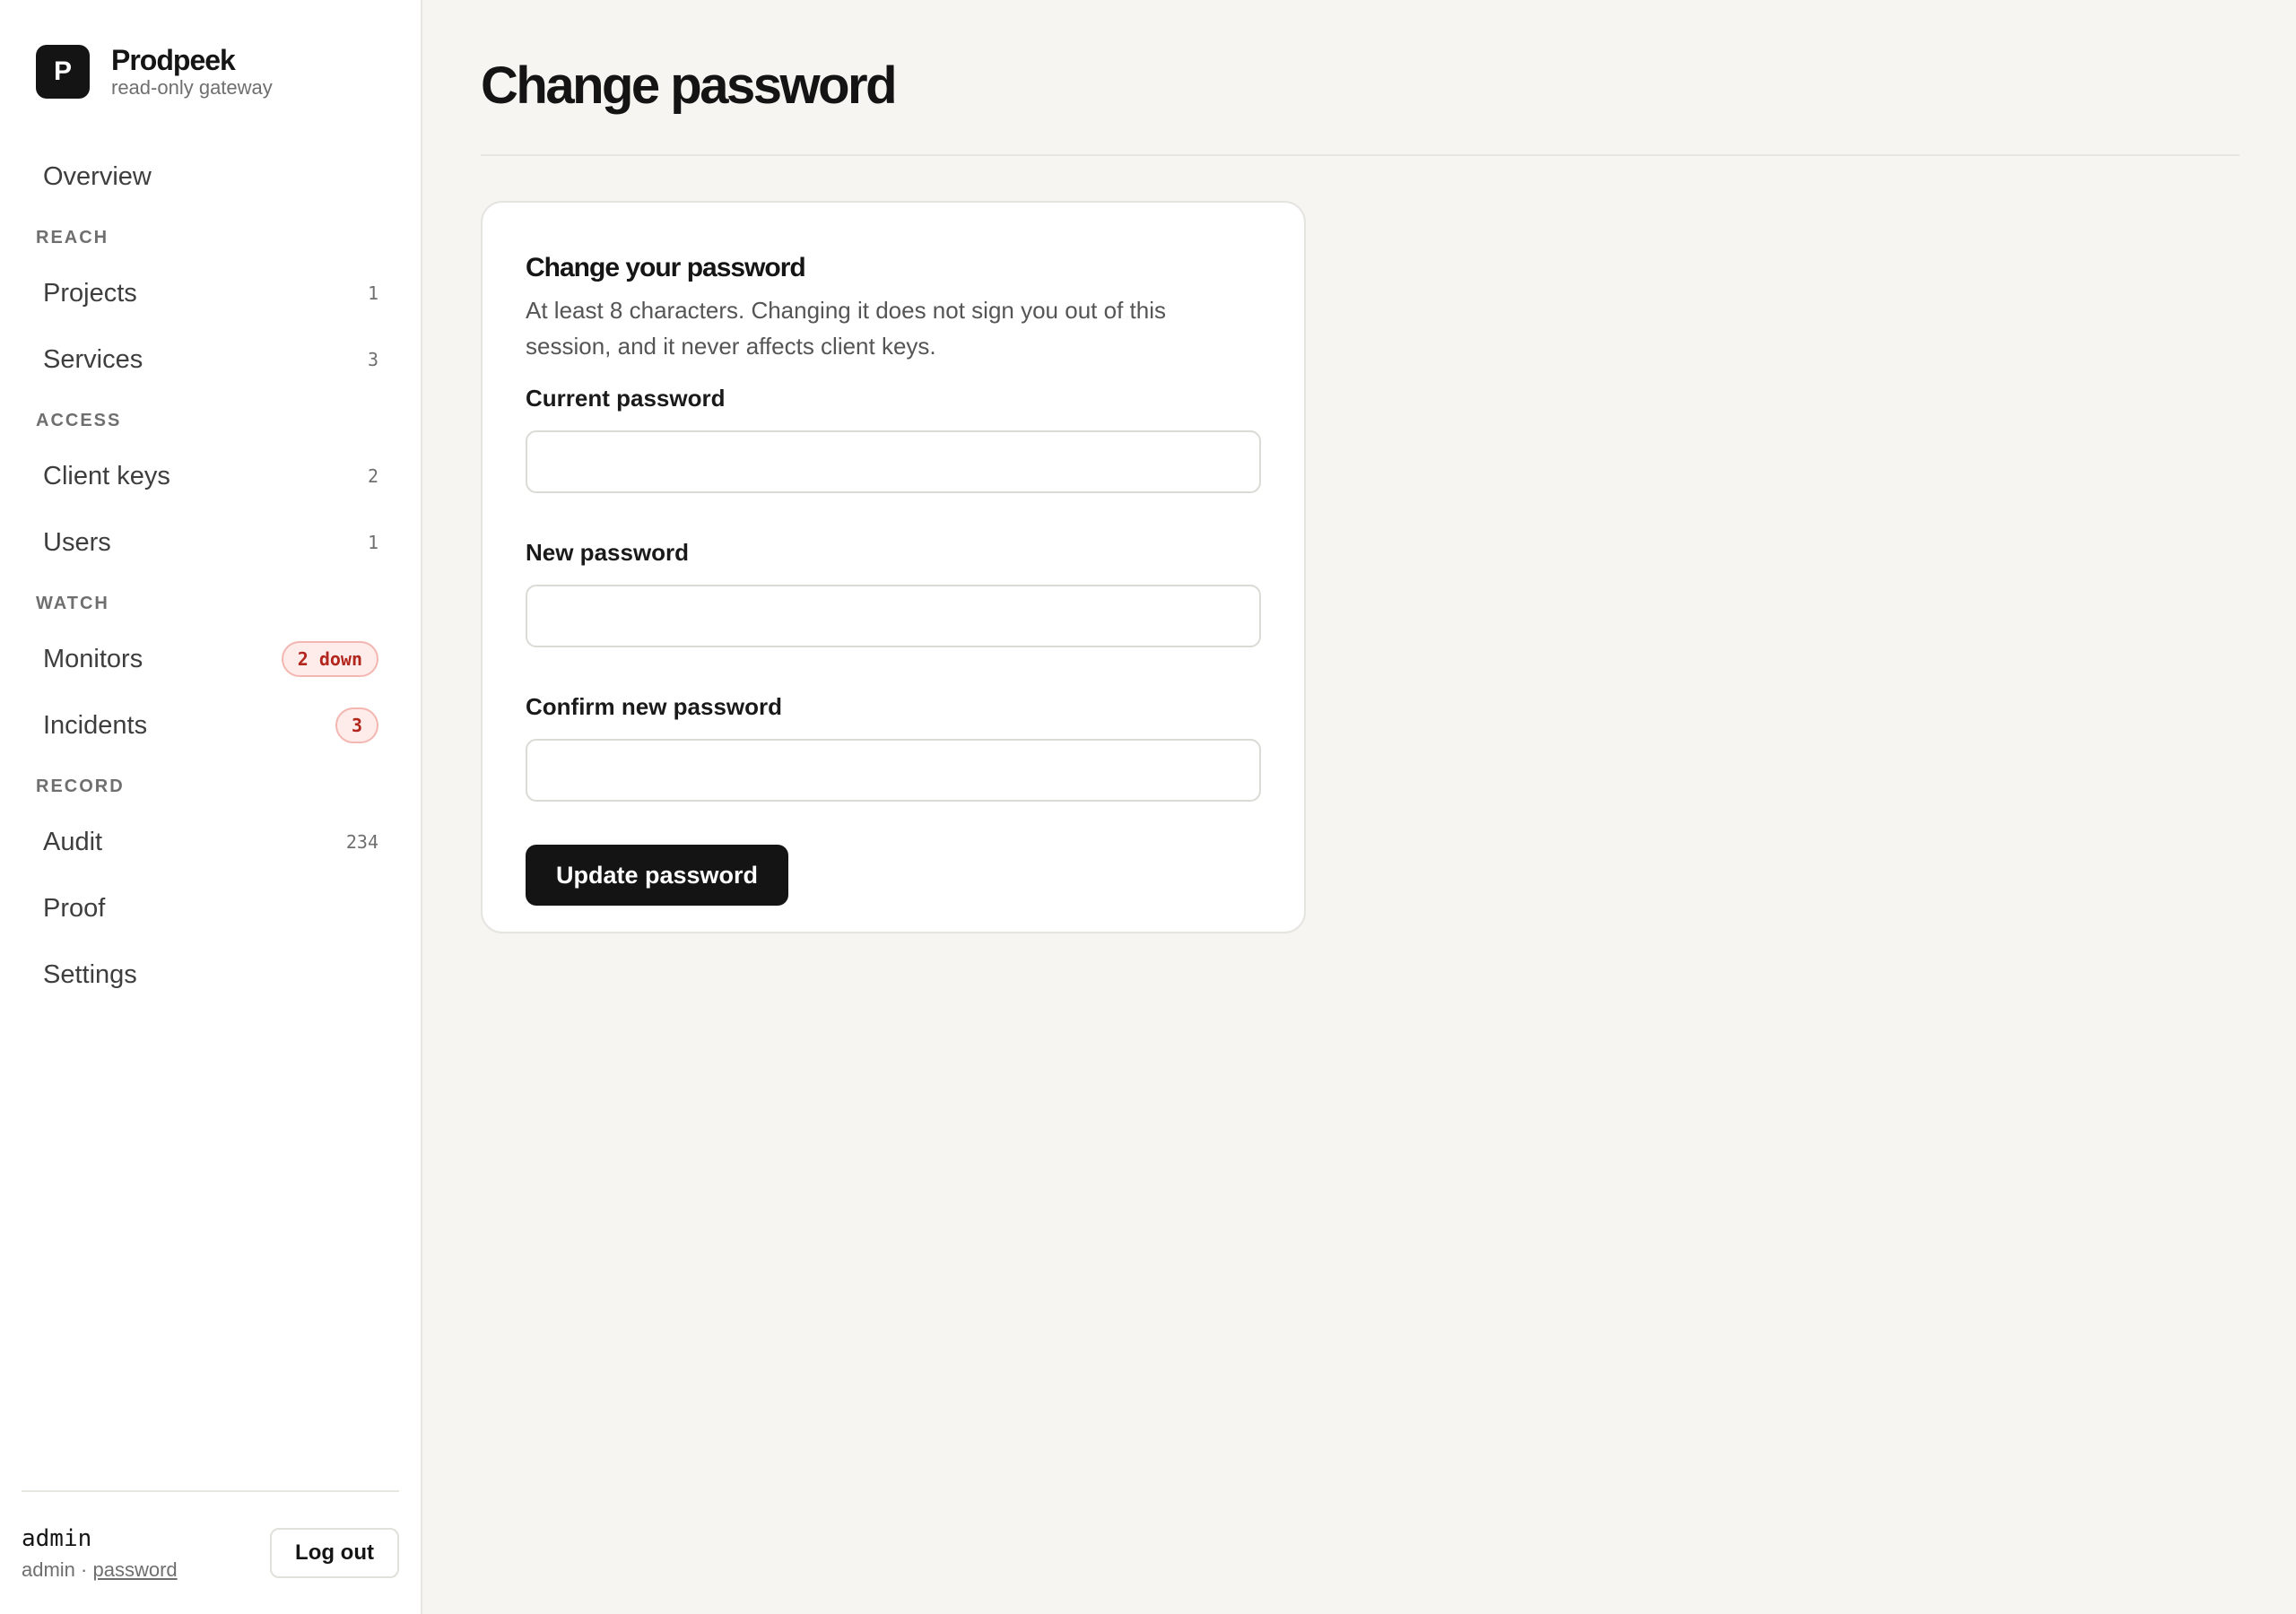 This screenshot has width=2296, height=1614. Describe the element at coordinates (48, 1569) in the screenshot. I see `user-role: admin` at that location.